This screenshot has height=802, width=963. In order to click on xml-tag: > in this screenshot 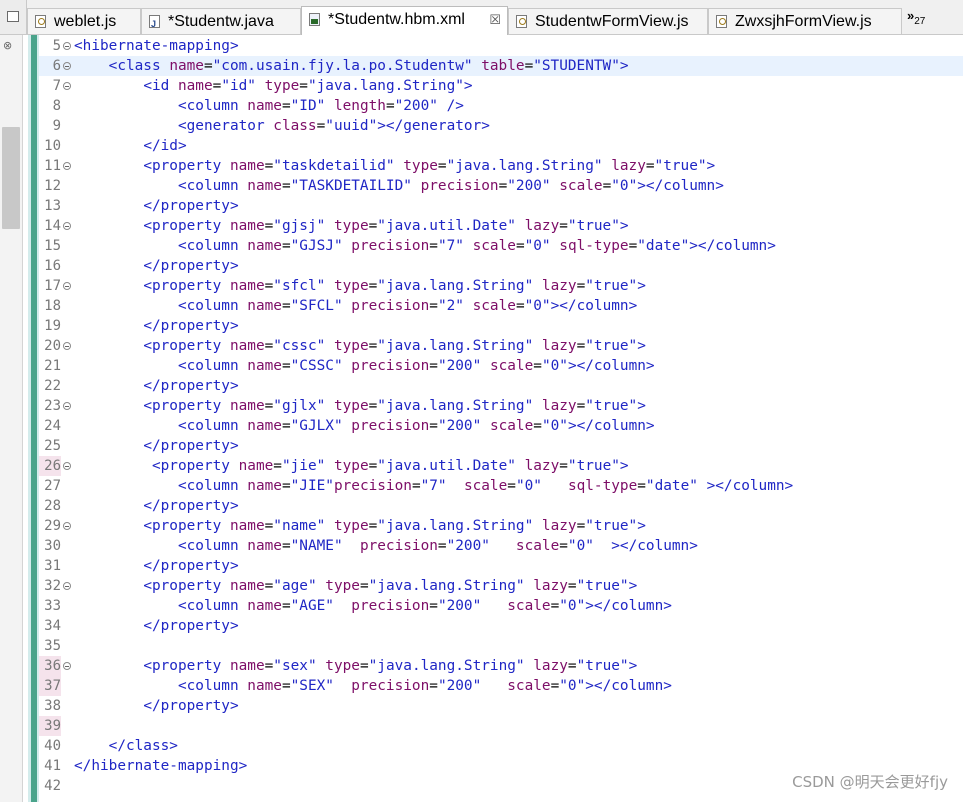, I will do `click(641, 406)`.